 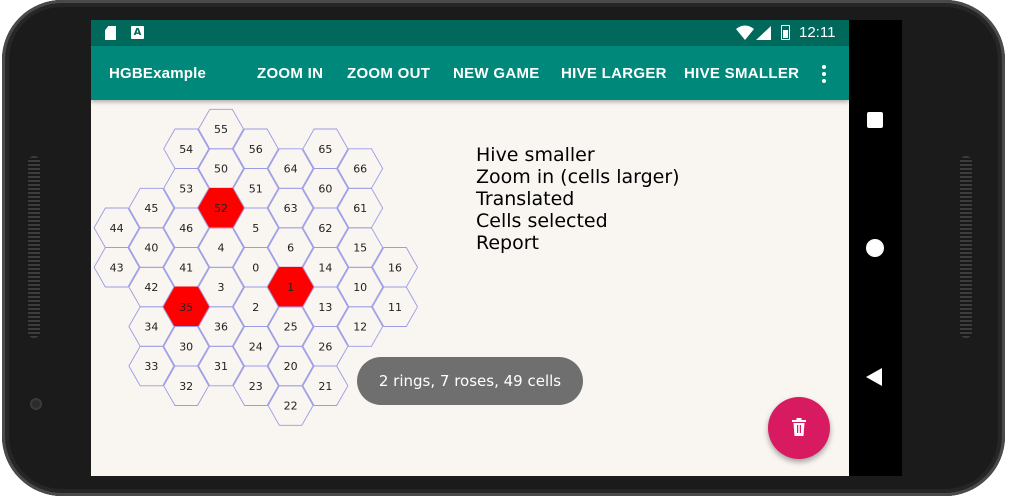 I want to click on hive-larger-button: HIVE LARGER, so click(x=614, y=73).